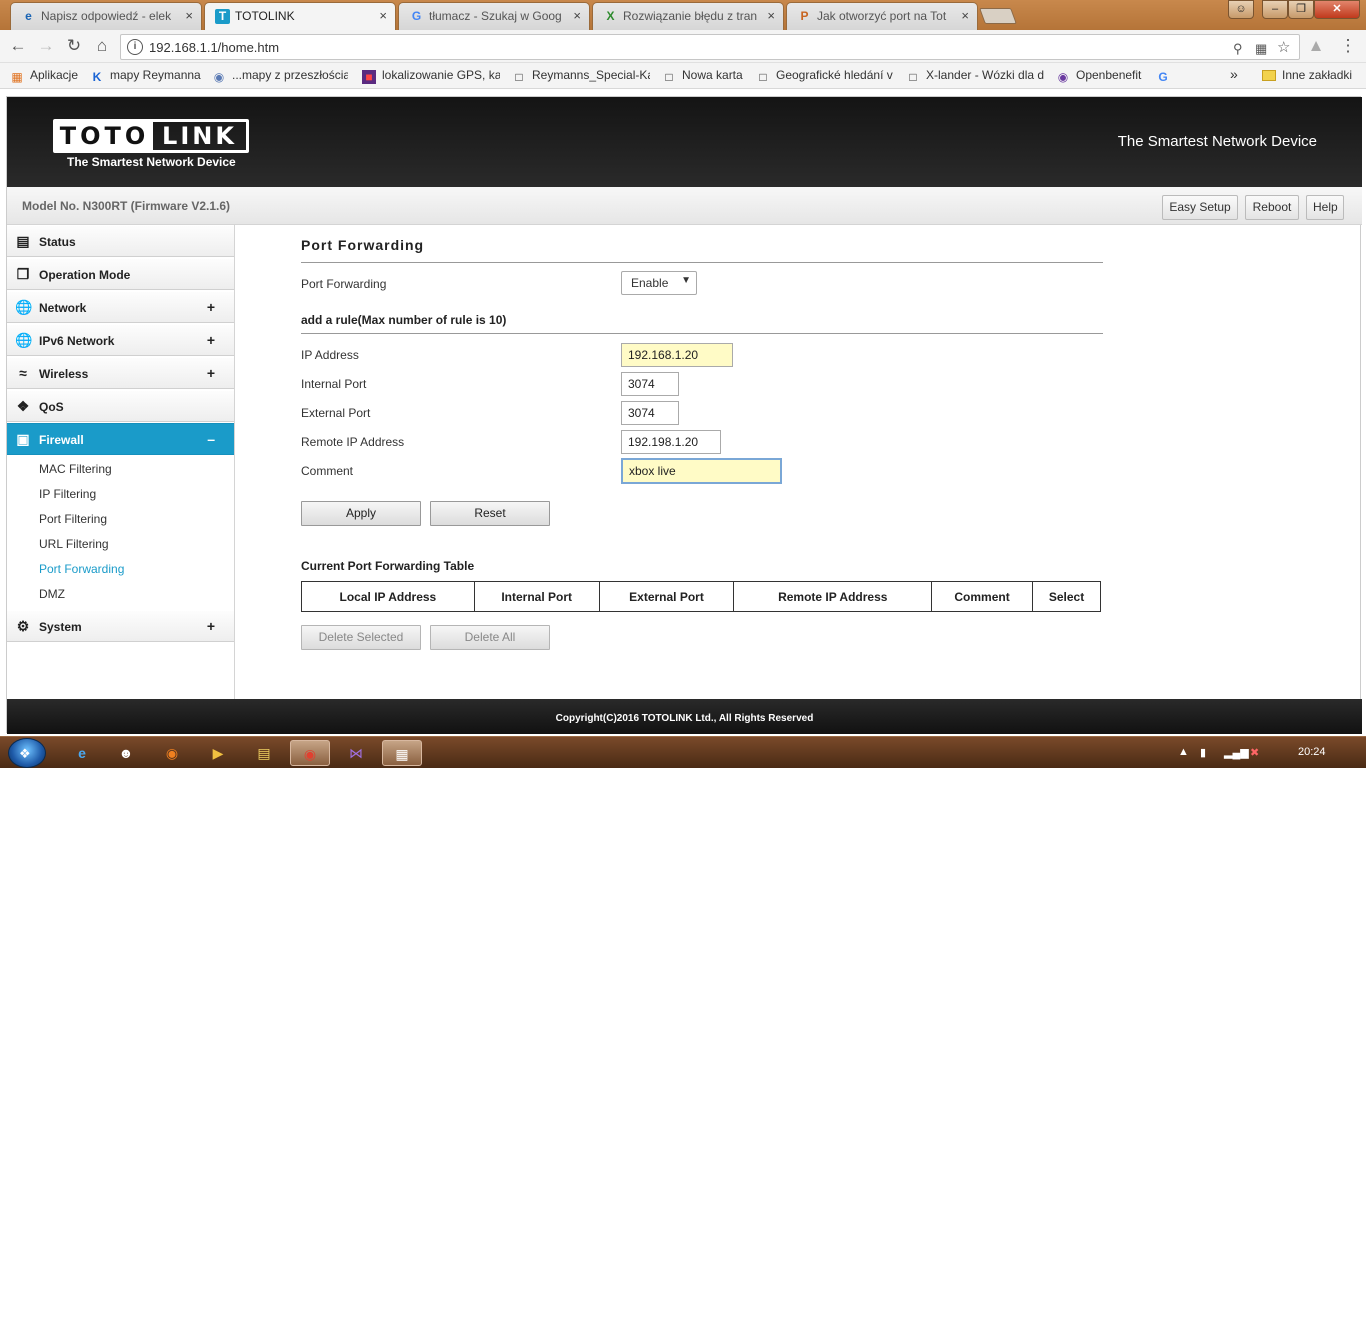  Describe the element at coordinates (300, 16) in the screenshot. I see `browser-tab-2: T TOTOLINK ×` at that location.